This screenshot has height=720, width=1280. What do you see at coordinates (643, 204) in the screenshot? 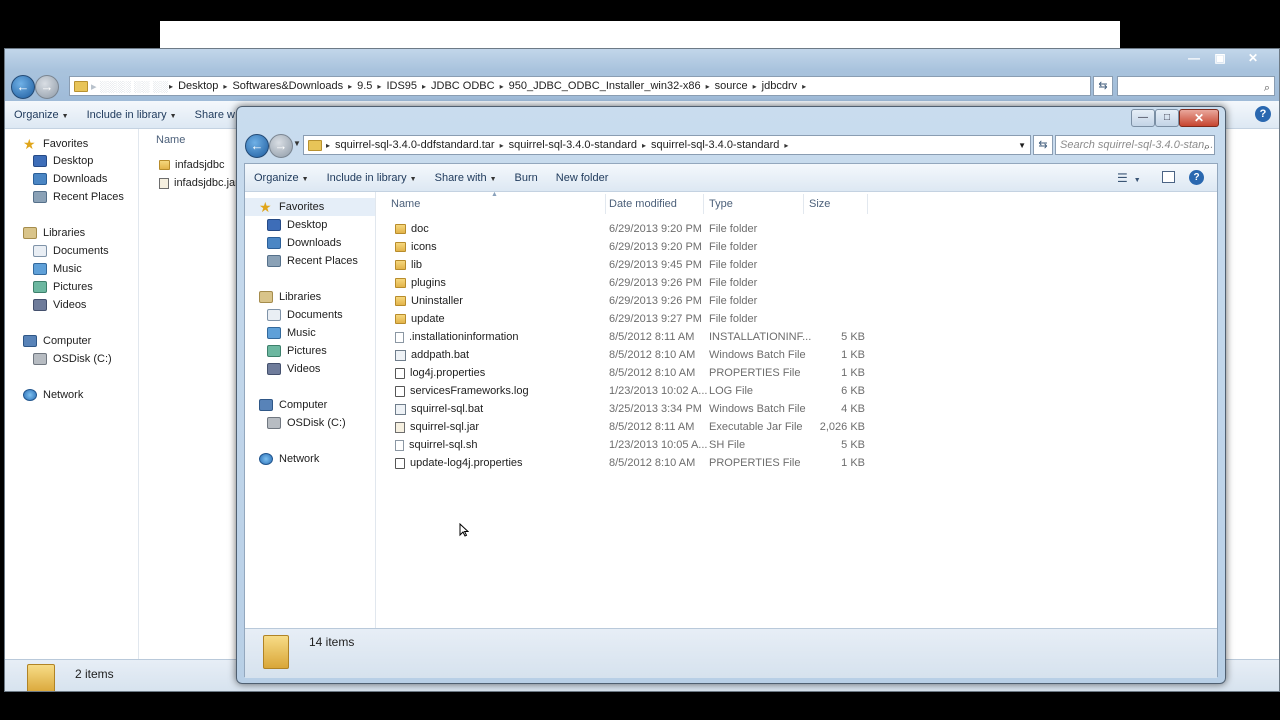
I see `column-date-modified: Date modified` at bounding box center [643, 204].